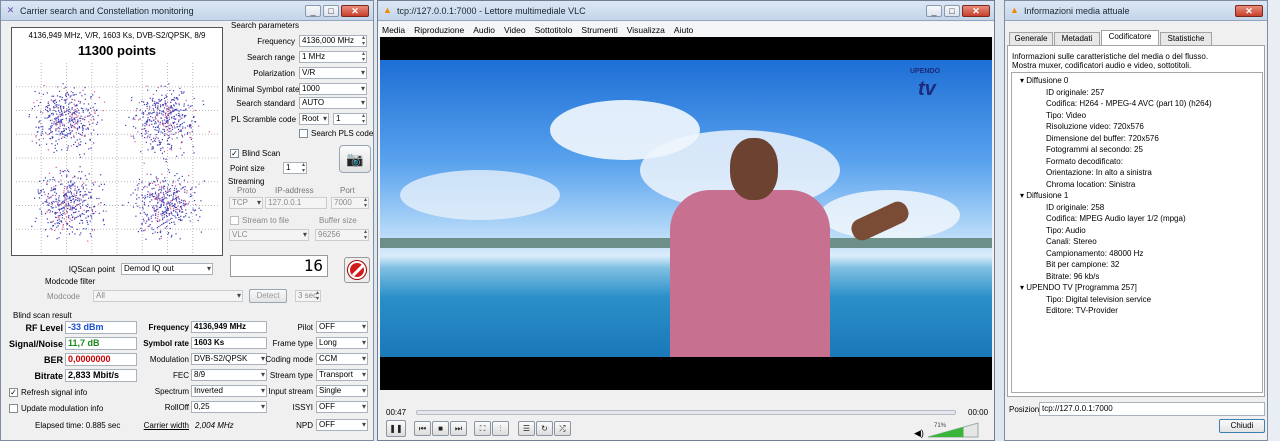  I want to click on loop-button: ↻, so click(544, 428).